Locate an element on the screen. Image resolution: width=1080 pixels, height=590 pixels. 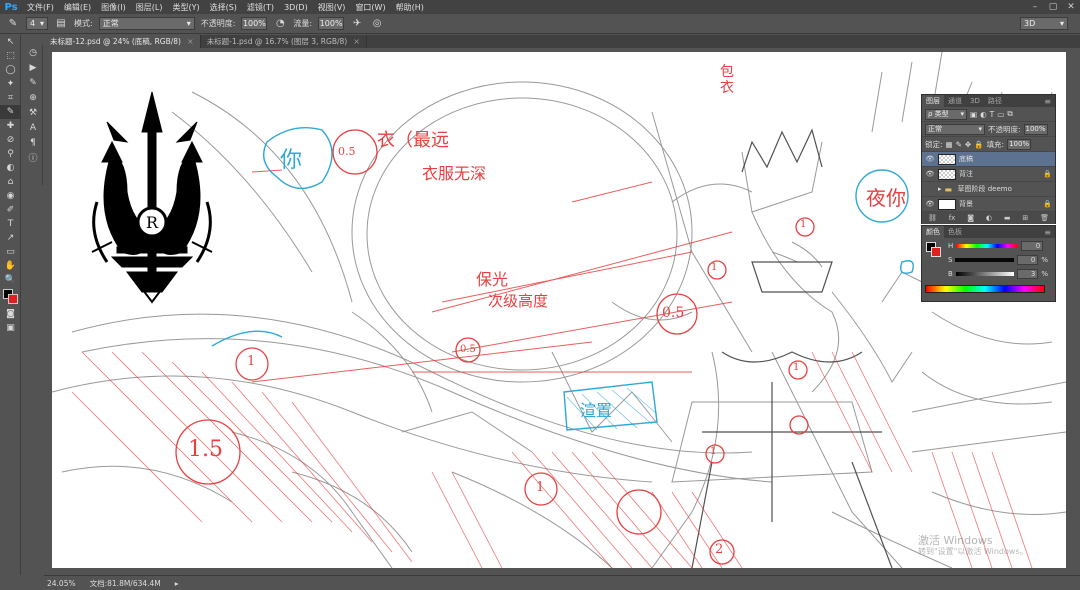
crop-tool-icon: ⌗ is located at coordinates (10, 98).